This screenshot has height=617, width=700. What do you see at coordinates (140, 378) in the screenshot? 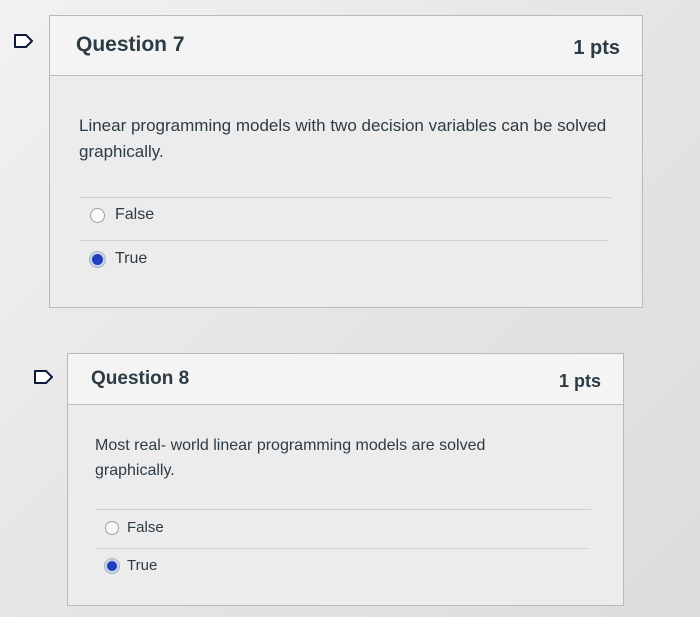
I see `question-8-title: Question 8` at bounding box center [140, 378].